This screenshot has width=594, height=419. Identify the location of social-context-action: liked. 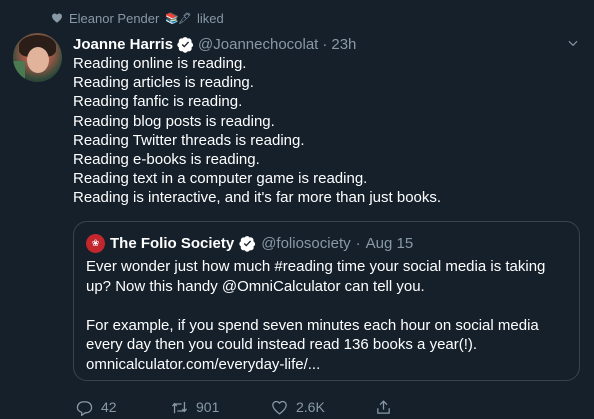
(210, 18).